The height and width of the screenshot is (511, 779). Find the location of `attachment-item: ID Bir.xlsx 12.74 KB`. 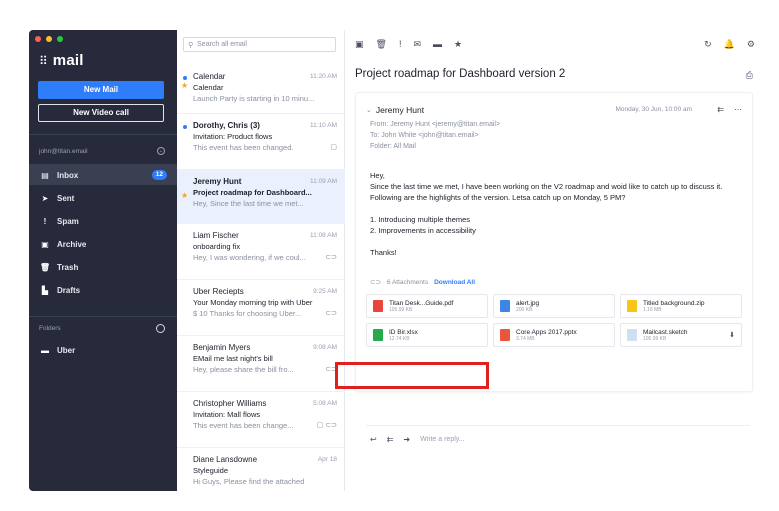

attachment-item: ID Bir.xlsx 12.74 KB is located at coordinates (427, 335).